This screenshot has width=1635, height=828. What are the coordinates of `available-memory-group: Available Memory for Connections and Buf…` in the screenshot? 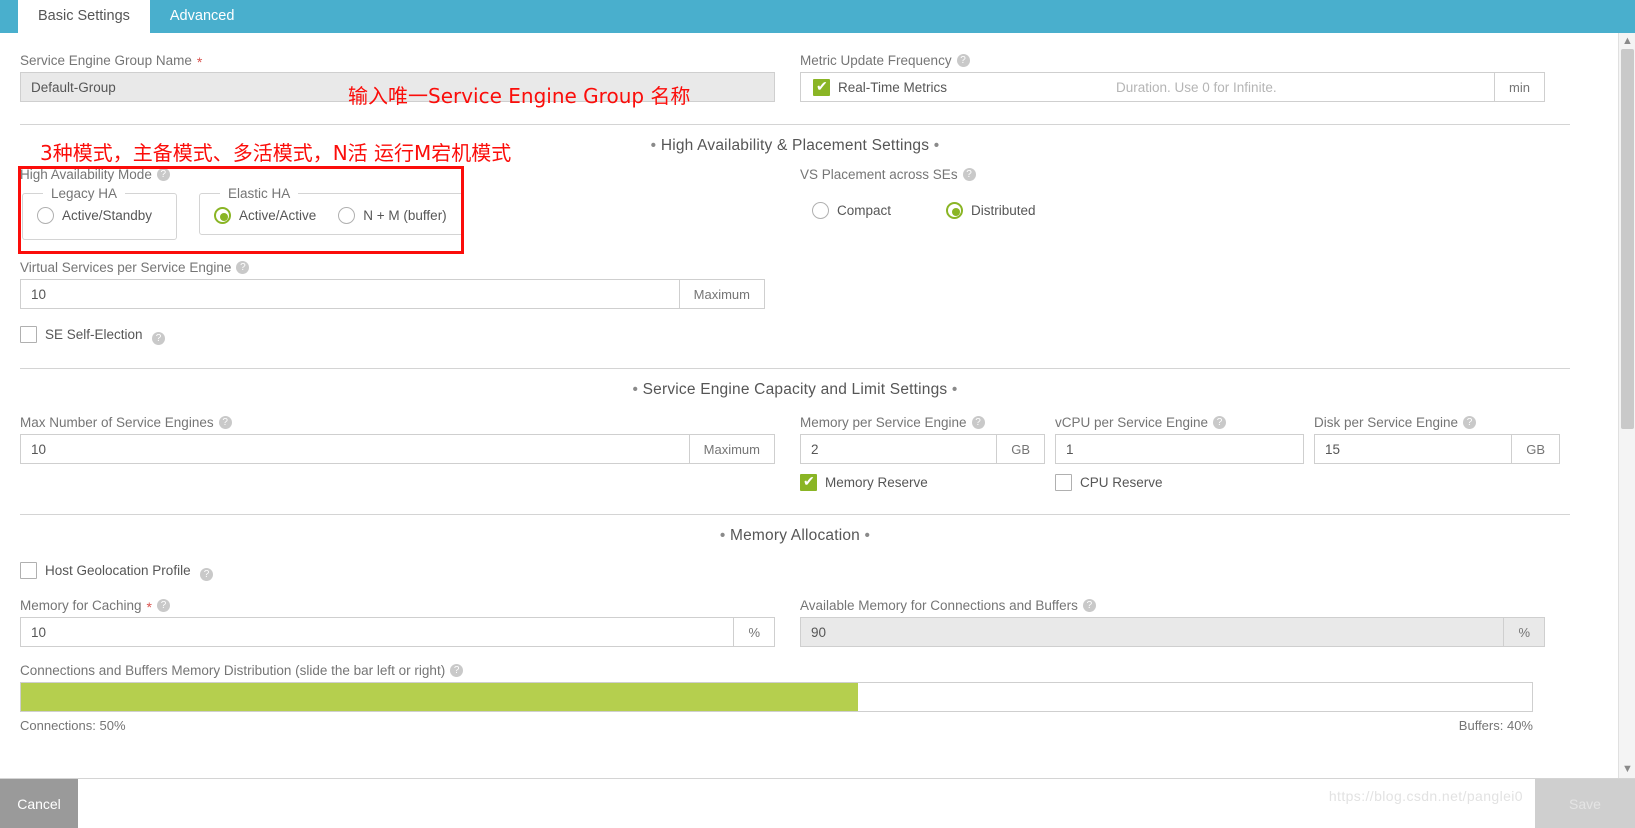 It's located at (1175, 622).